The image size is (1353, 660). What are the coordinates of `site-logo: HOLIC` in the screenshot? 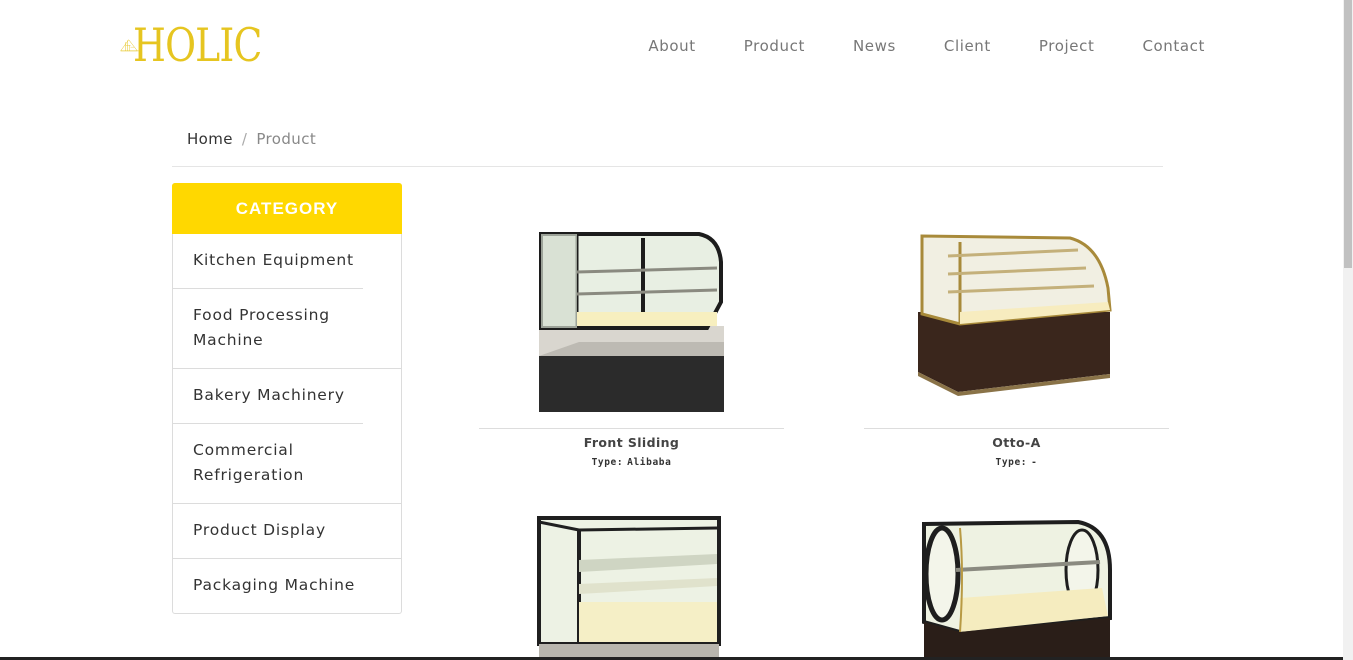 It's located at (205, 45).